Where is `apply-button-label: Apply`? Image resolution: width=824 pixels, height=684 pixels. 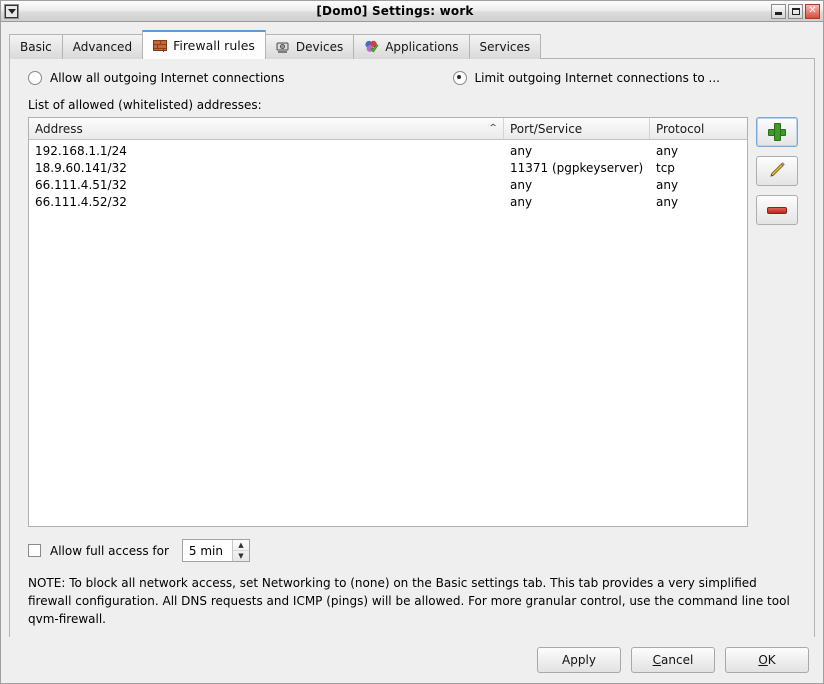 apply-button-label: Apply is located at coordinates (579, 660).